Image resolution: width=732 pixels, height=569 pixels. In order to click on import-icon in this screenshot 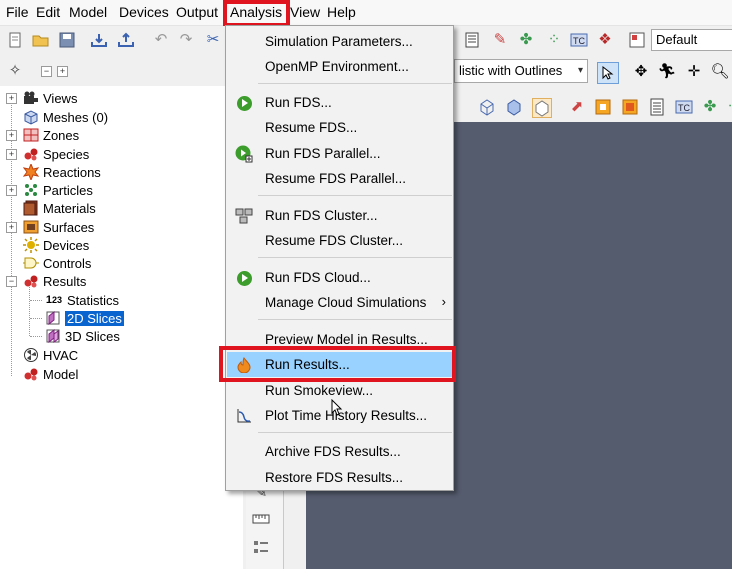, I will do `click(99, 40)`.